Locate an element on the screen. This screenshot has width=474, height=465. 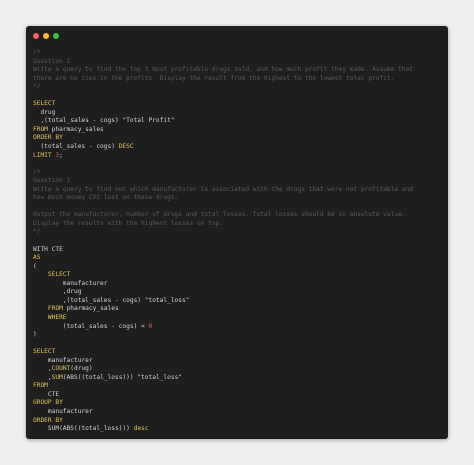
code-line: Question 1 is located at coordinates (239, 62).